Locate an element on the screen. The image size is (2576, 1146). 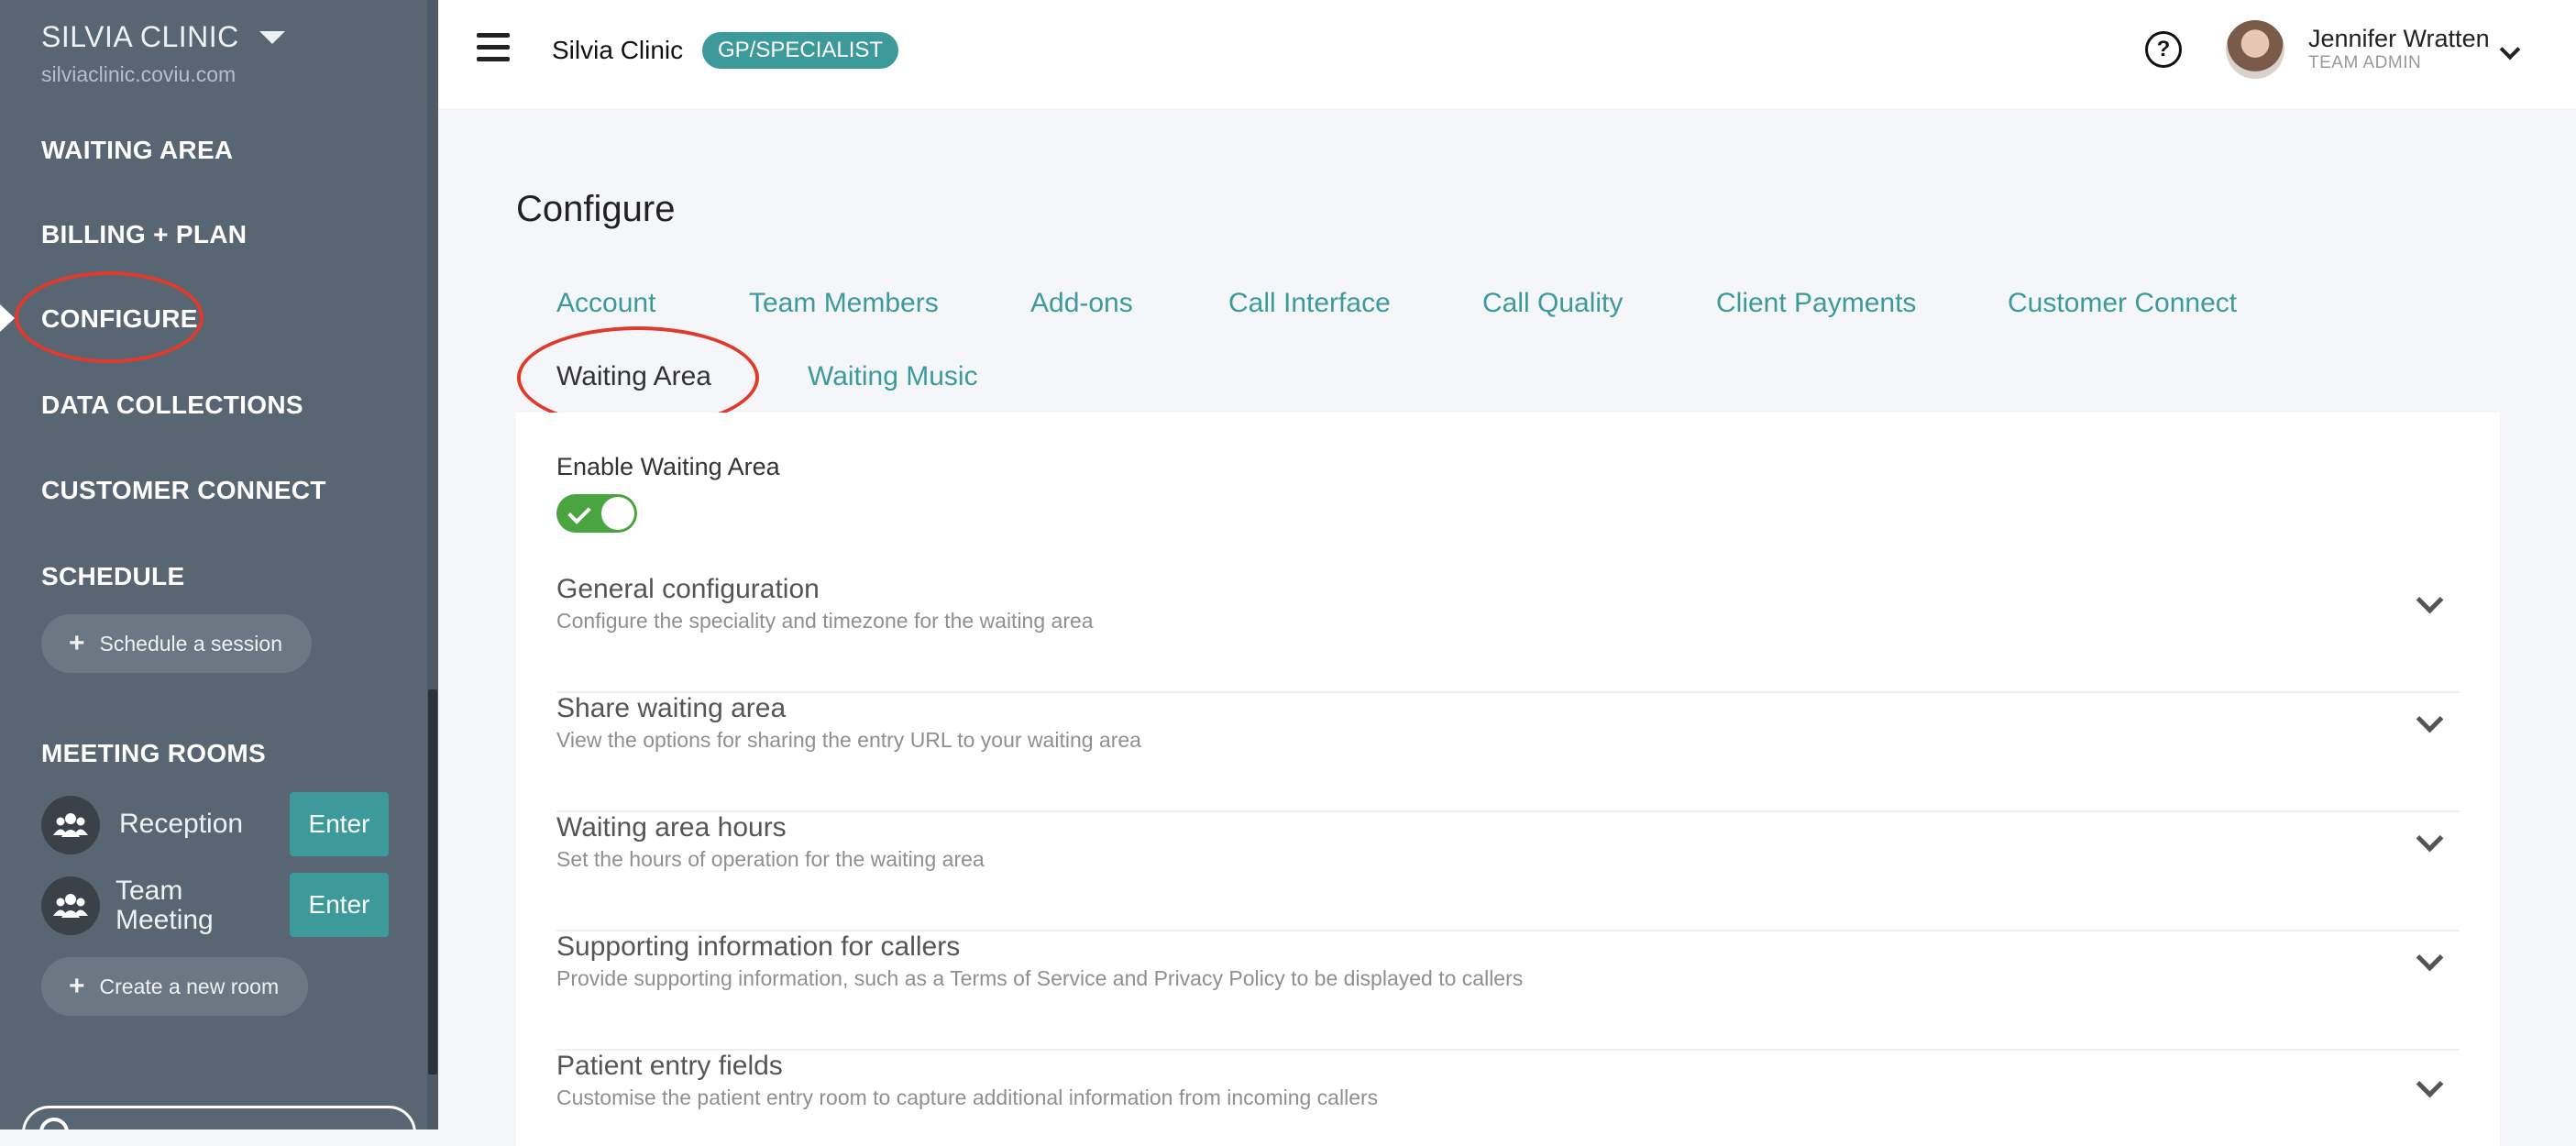
section-title: Waiting area hours is located at coordinates (672, 827).